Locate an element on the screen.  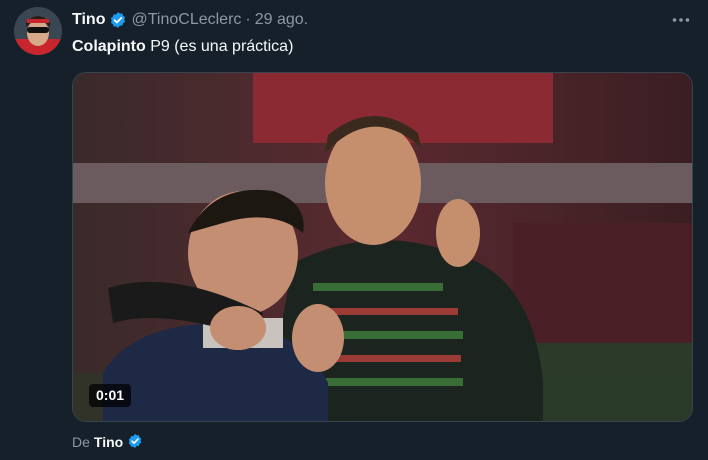
more-horizontal-icon is located at coordinates (681, 20).